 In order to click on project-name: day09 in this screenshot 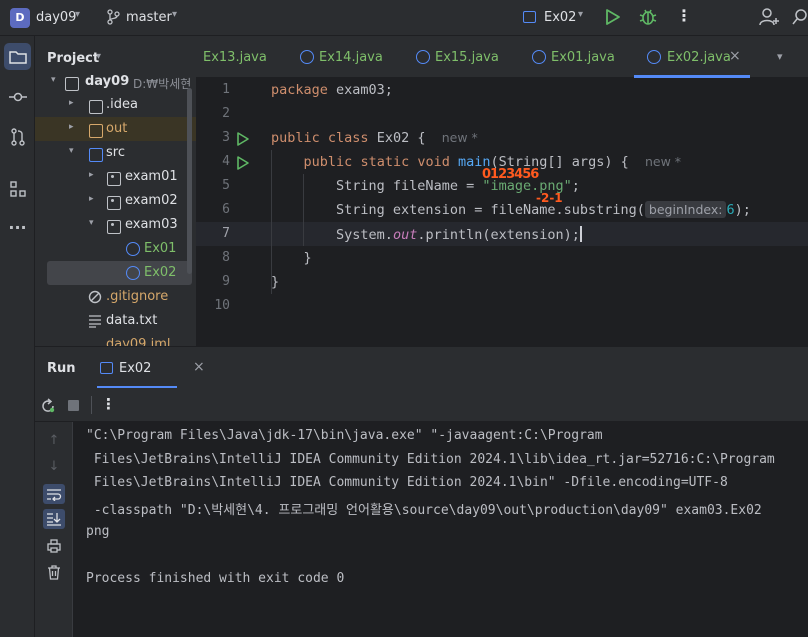, I will do `click(56, 17)`.